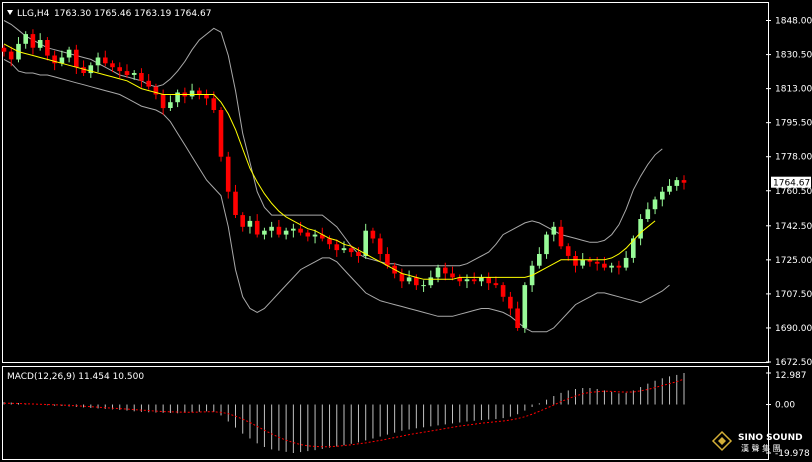 The width and height of the screenshot is (812, 462). Describe the element at coordinates (793, 295) in the screenshot. I see `price-tick-label: 1707.50` at that location.